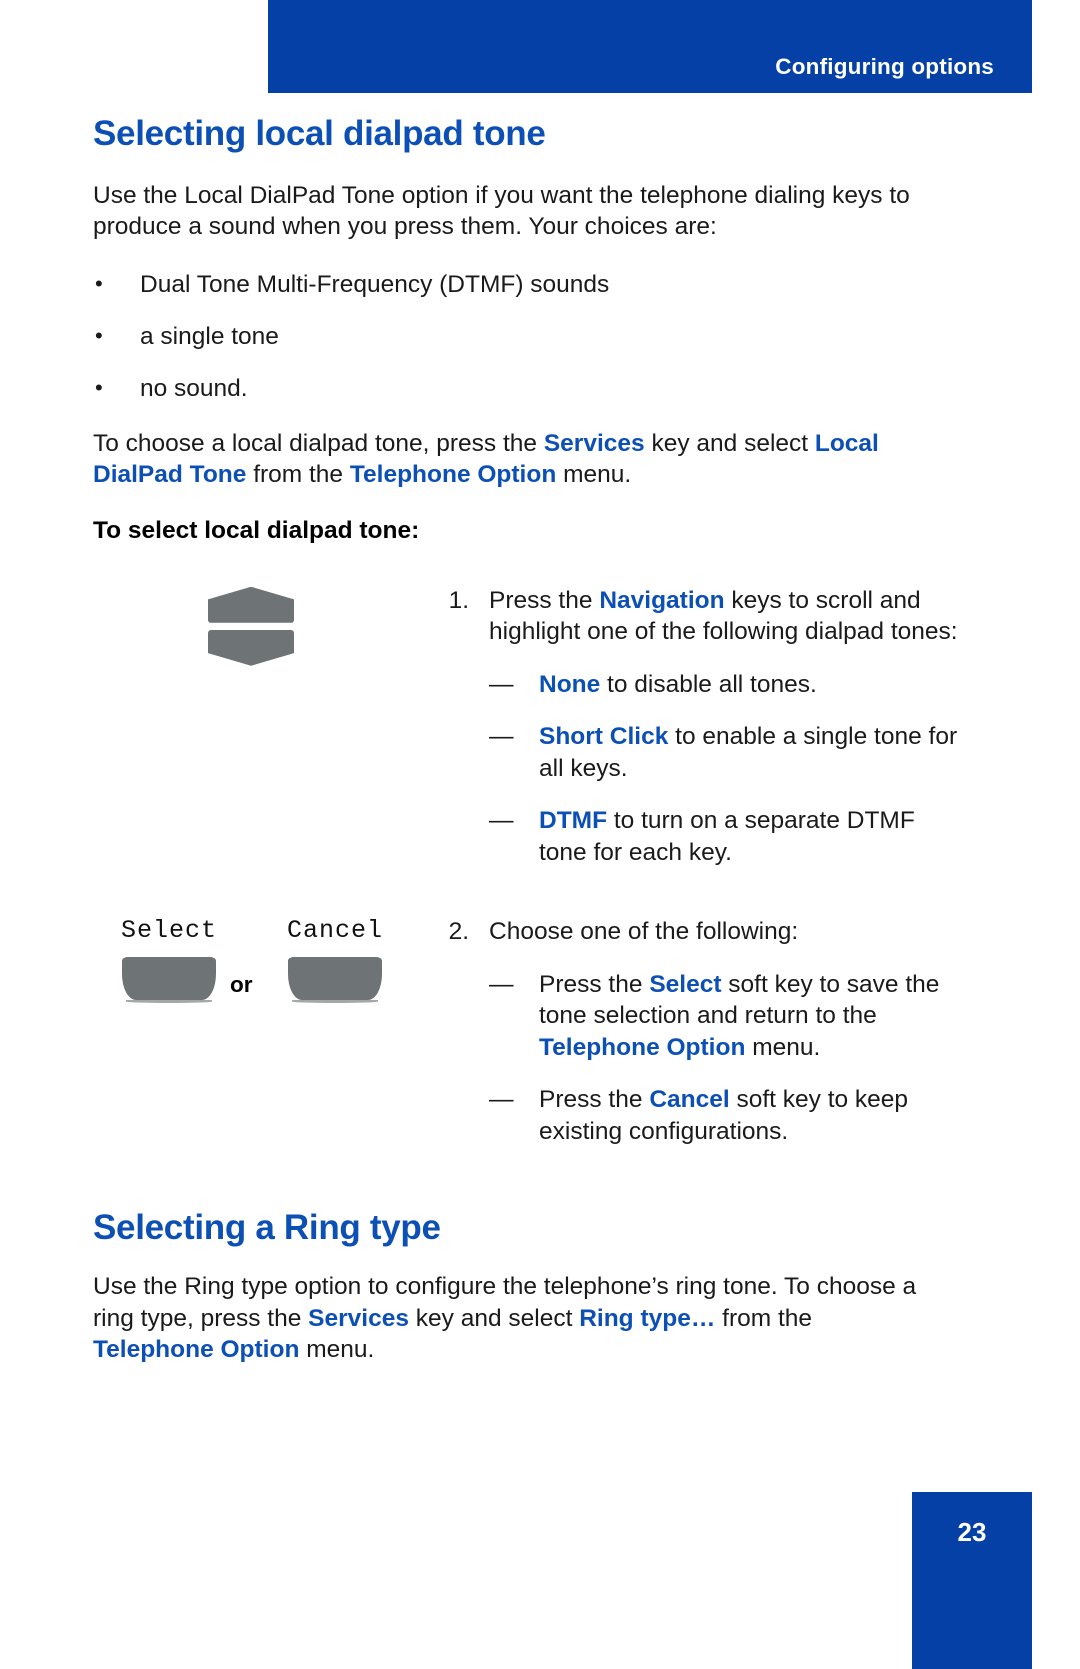  Describe the element at coordinates (494, 1318) in the screenshot. I see `ring-text-2: key and select` at that location.